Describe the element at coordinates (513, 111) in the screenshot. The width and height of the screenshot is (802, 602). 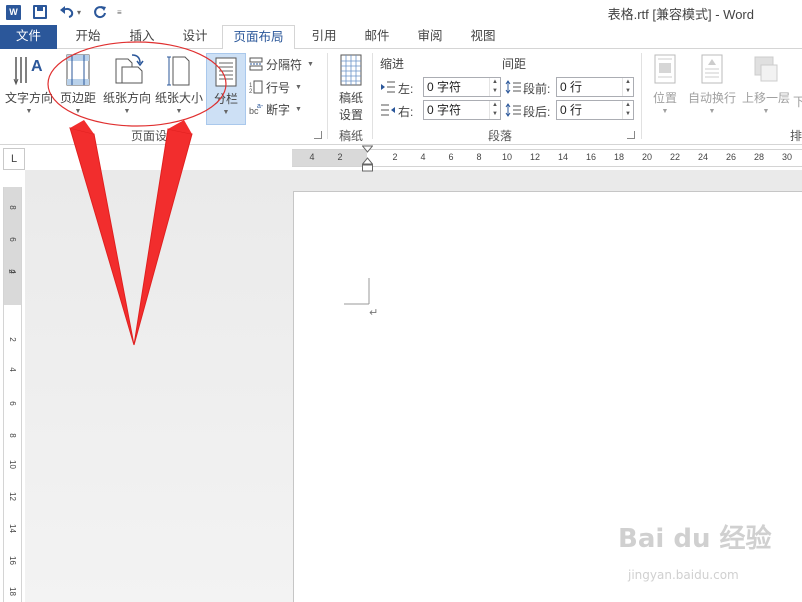
I see `spacing-after-icon` at that location.